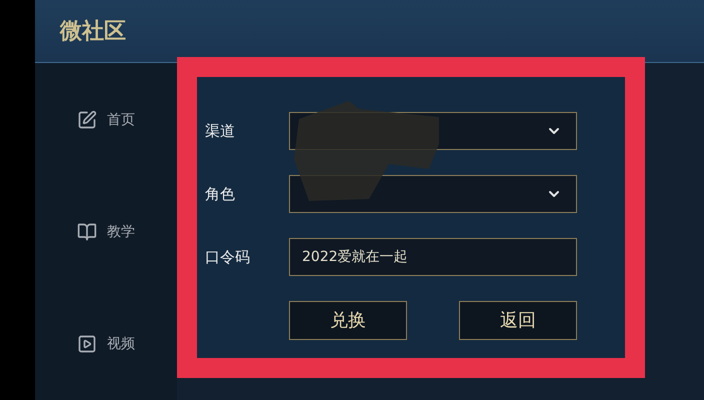  Describe the element at coordinates (433, 257) in the screenshot. I see `input-field: 2022爱就在一起` at that location.